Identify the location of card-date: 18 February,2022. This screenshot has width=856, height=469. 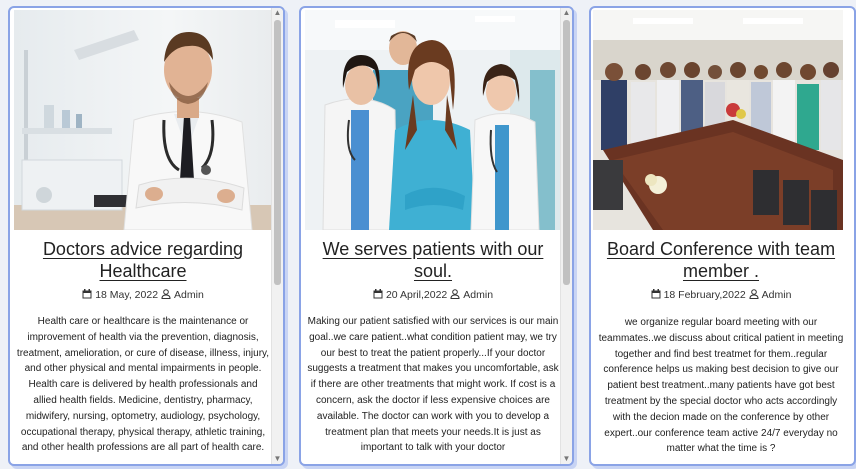
(704, 295).